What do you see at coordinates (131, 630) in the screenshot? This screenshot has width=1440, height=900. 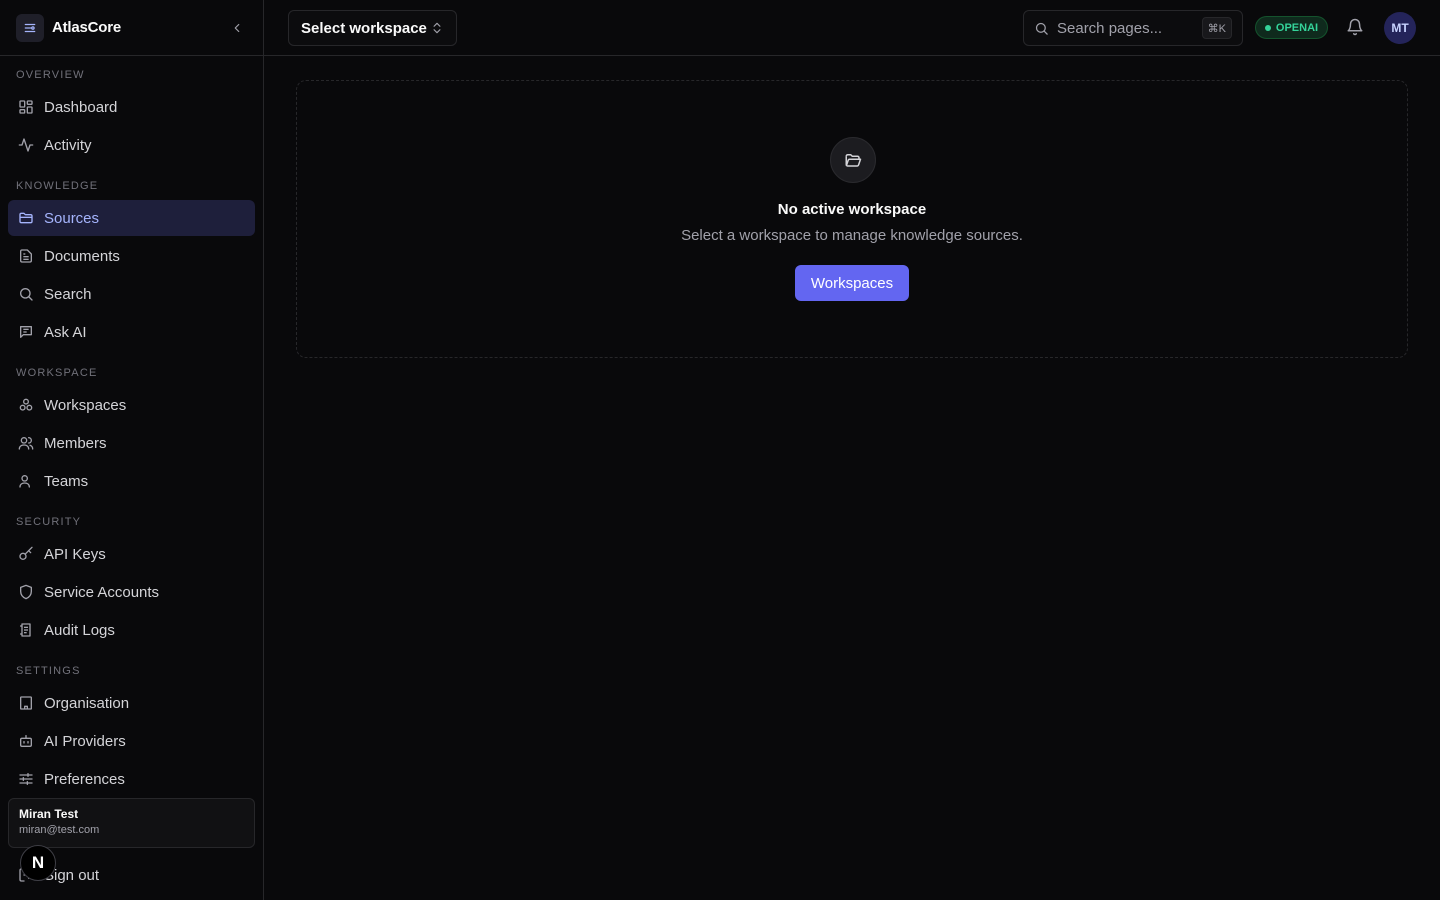 I see `sidebar-item-audit-logs: Audit Logs` at bounding box center [131, 630].